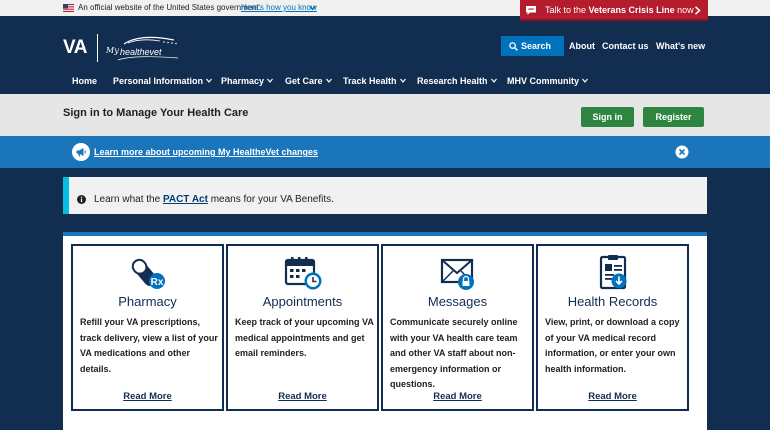 This screenshot has width=770, height=430. Describe the element at coordinates (97, 48) in the screenshot. I see `logo-divider` at that location.